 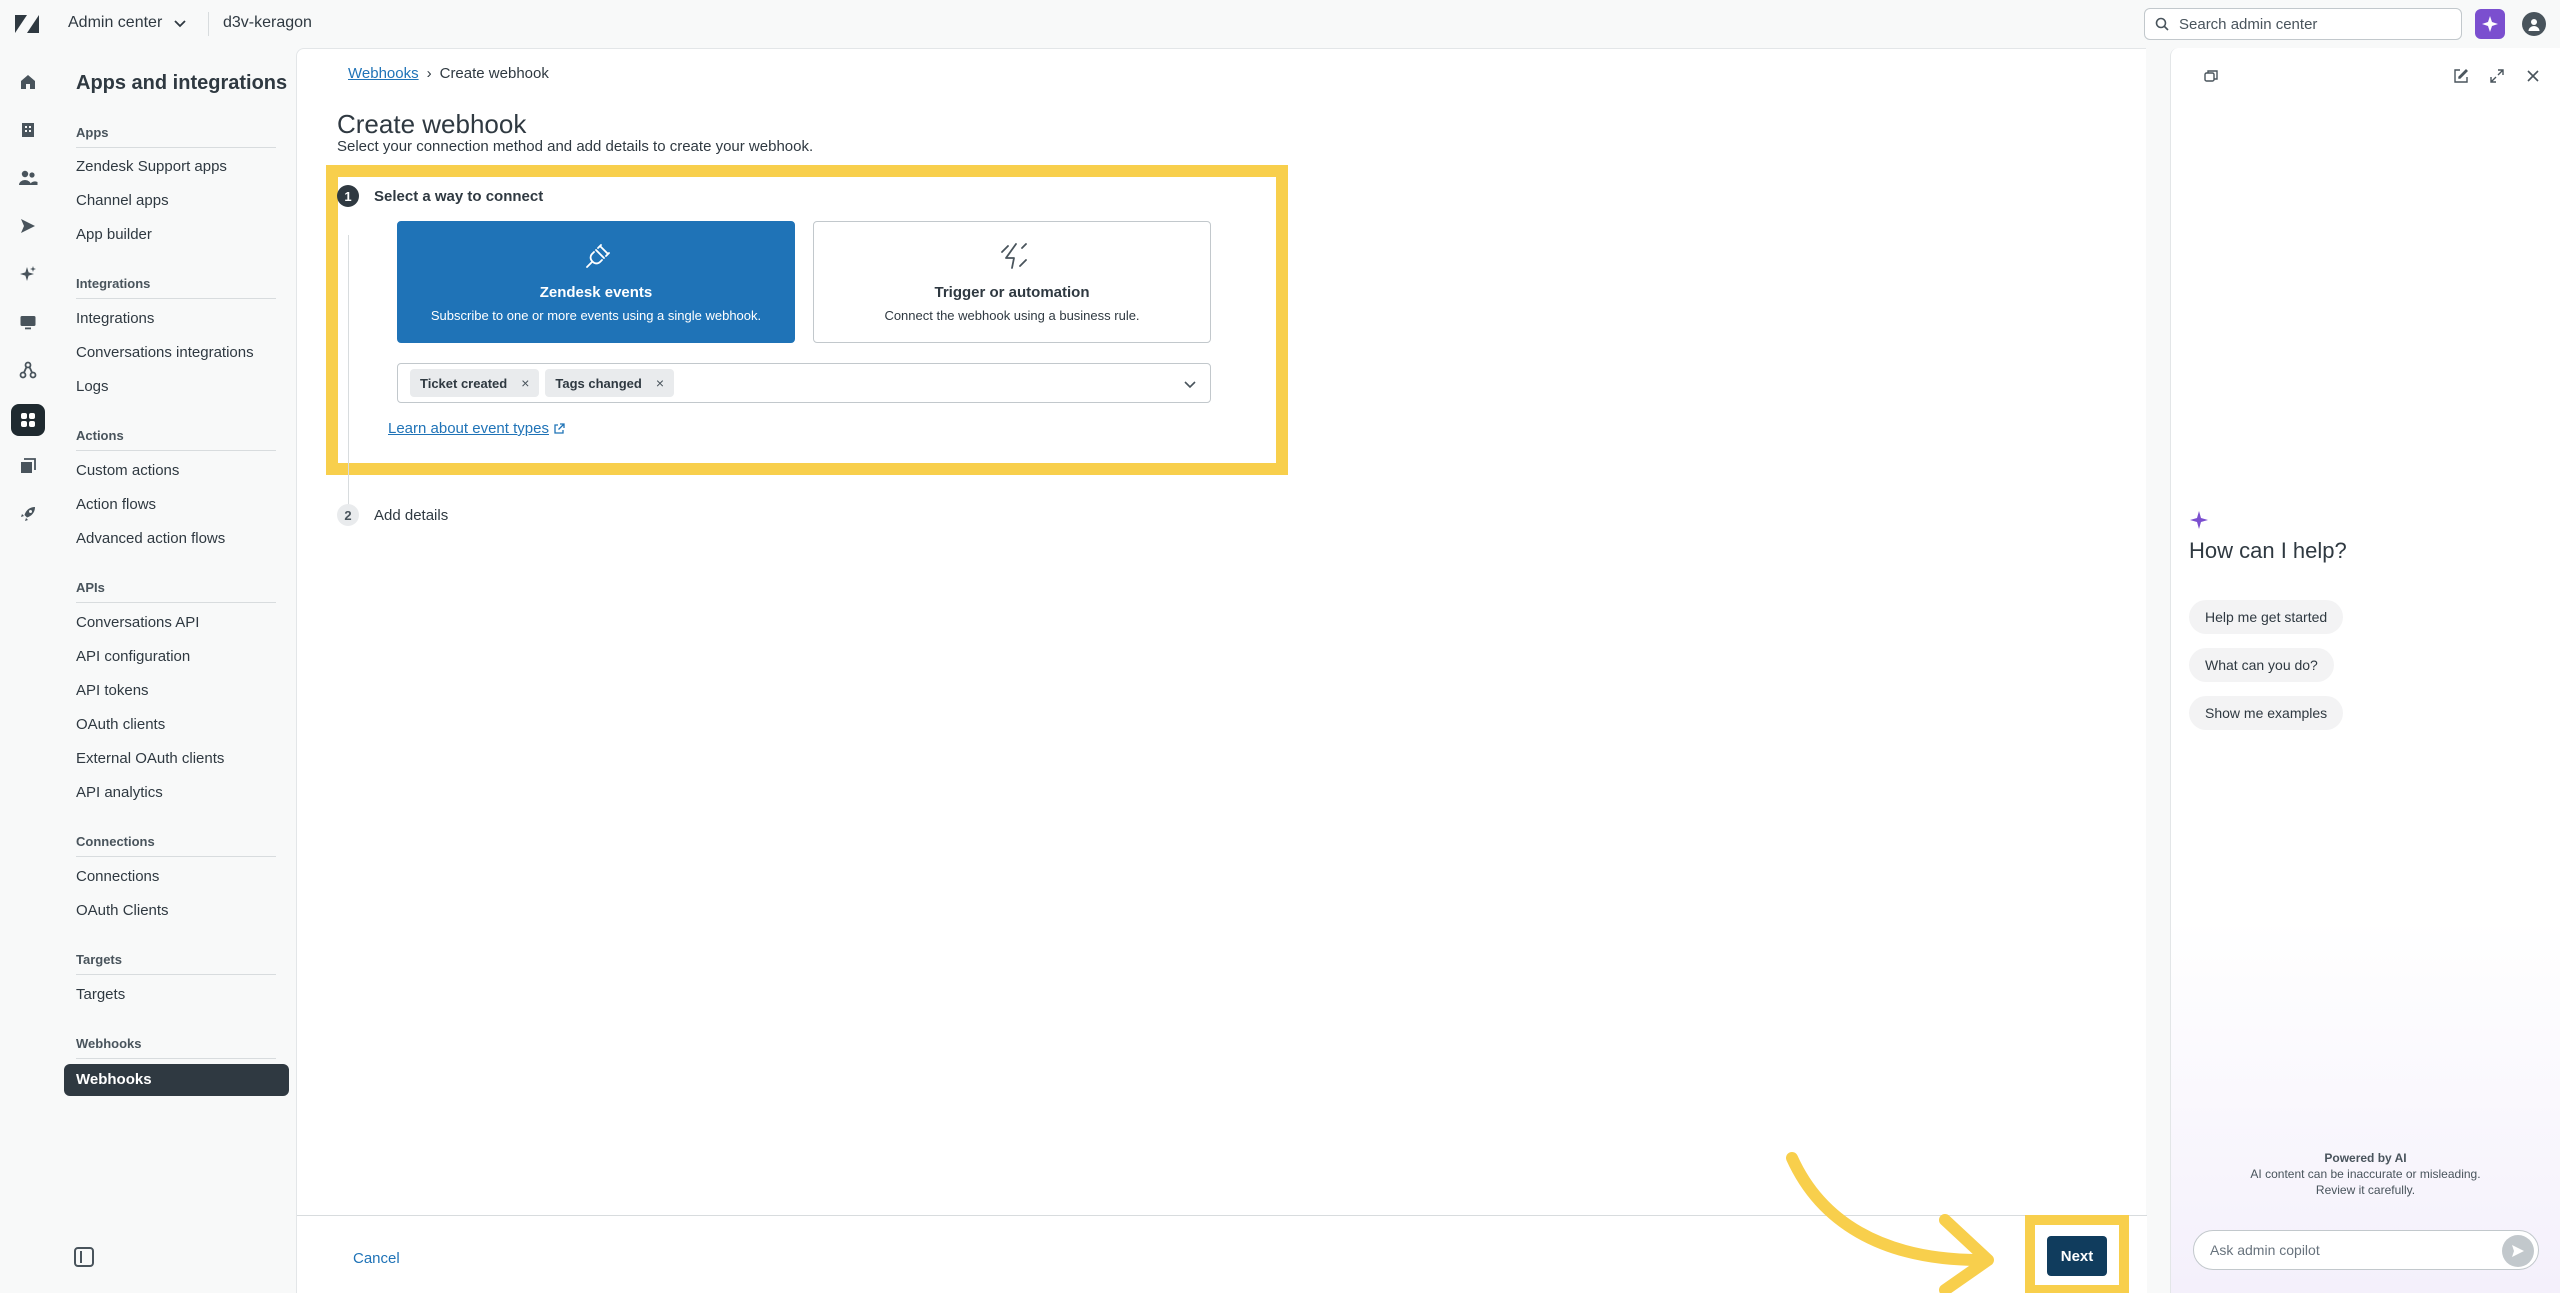 I want to click on nav-section-apis: APIs, so click(x=176, y=591).